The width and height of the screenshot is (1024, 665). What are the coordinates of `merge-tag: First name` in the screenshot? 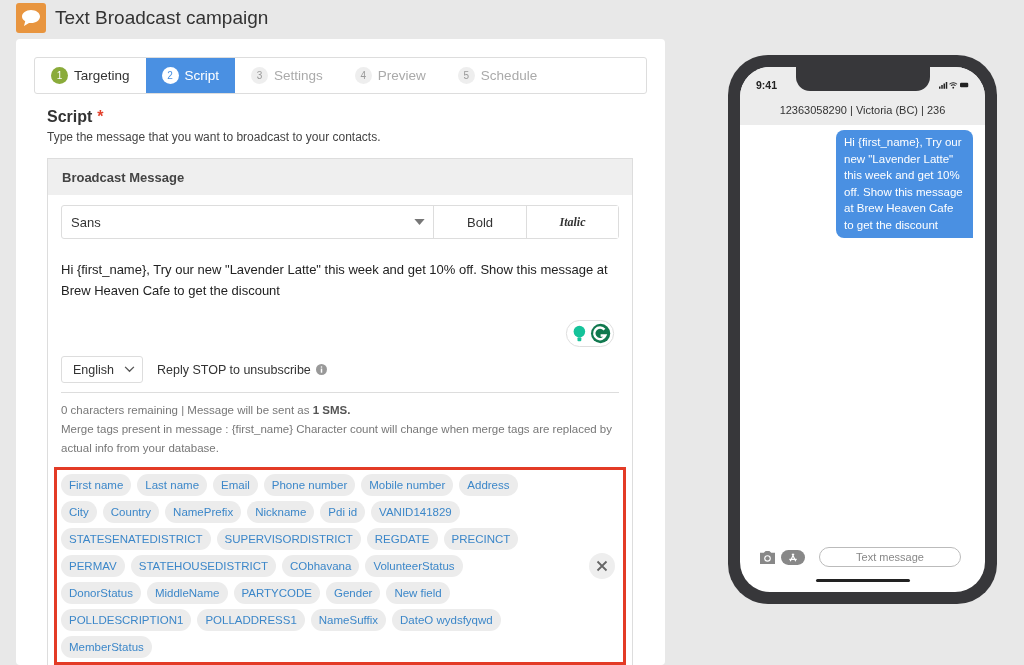 It's located at (96, 485).